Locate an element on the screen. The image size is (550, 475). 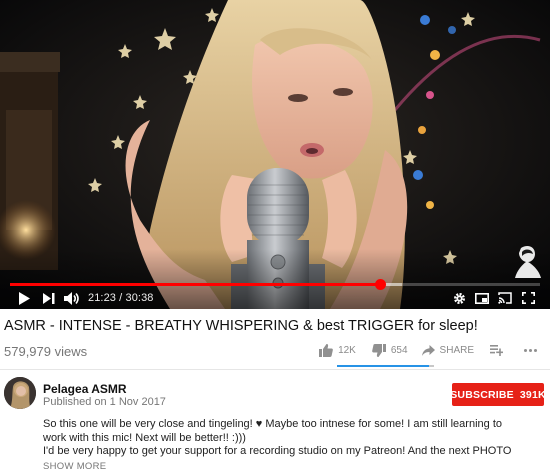
cast-icon is located at coordinates (505, 298).